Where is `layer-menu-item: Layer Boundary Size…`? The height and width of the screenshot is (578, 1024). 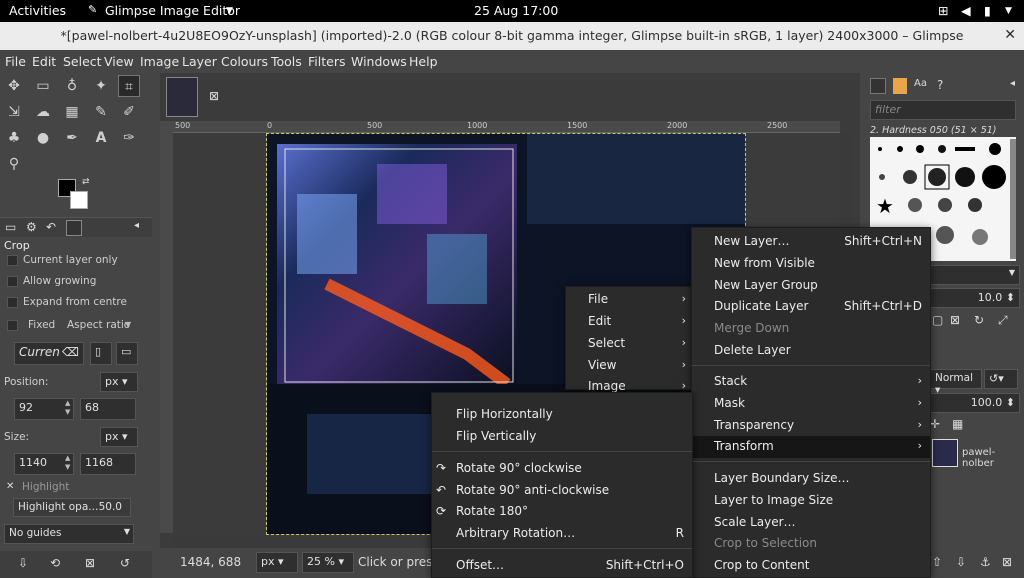
layer-menu-item: Layer Boundary Size… is located at coordinates (811, 479).